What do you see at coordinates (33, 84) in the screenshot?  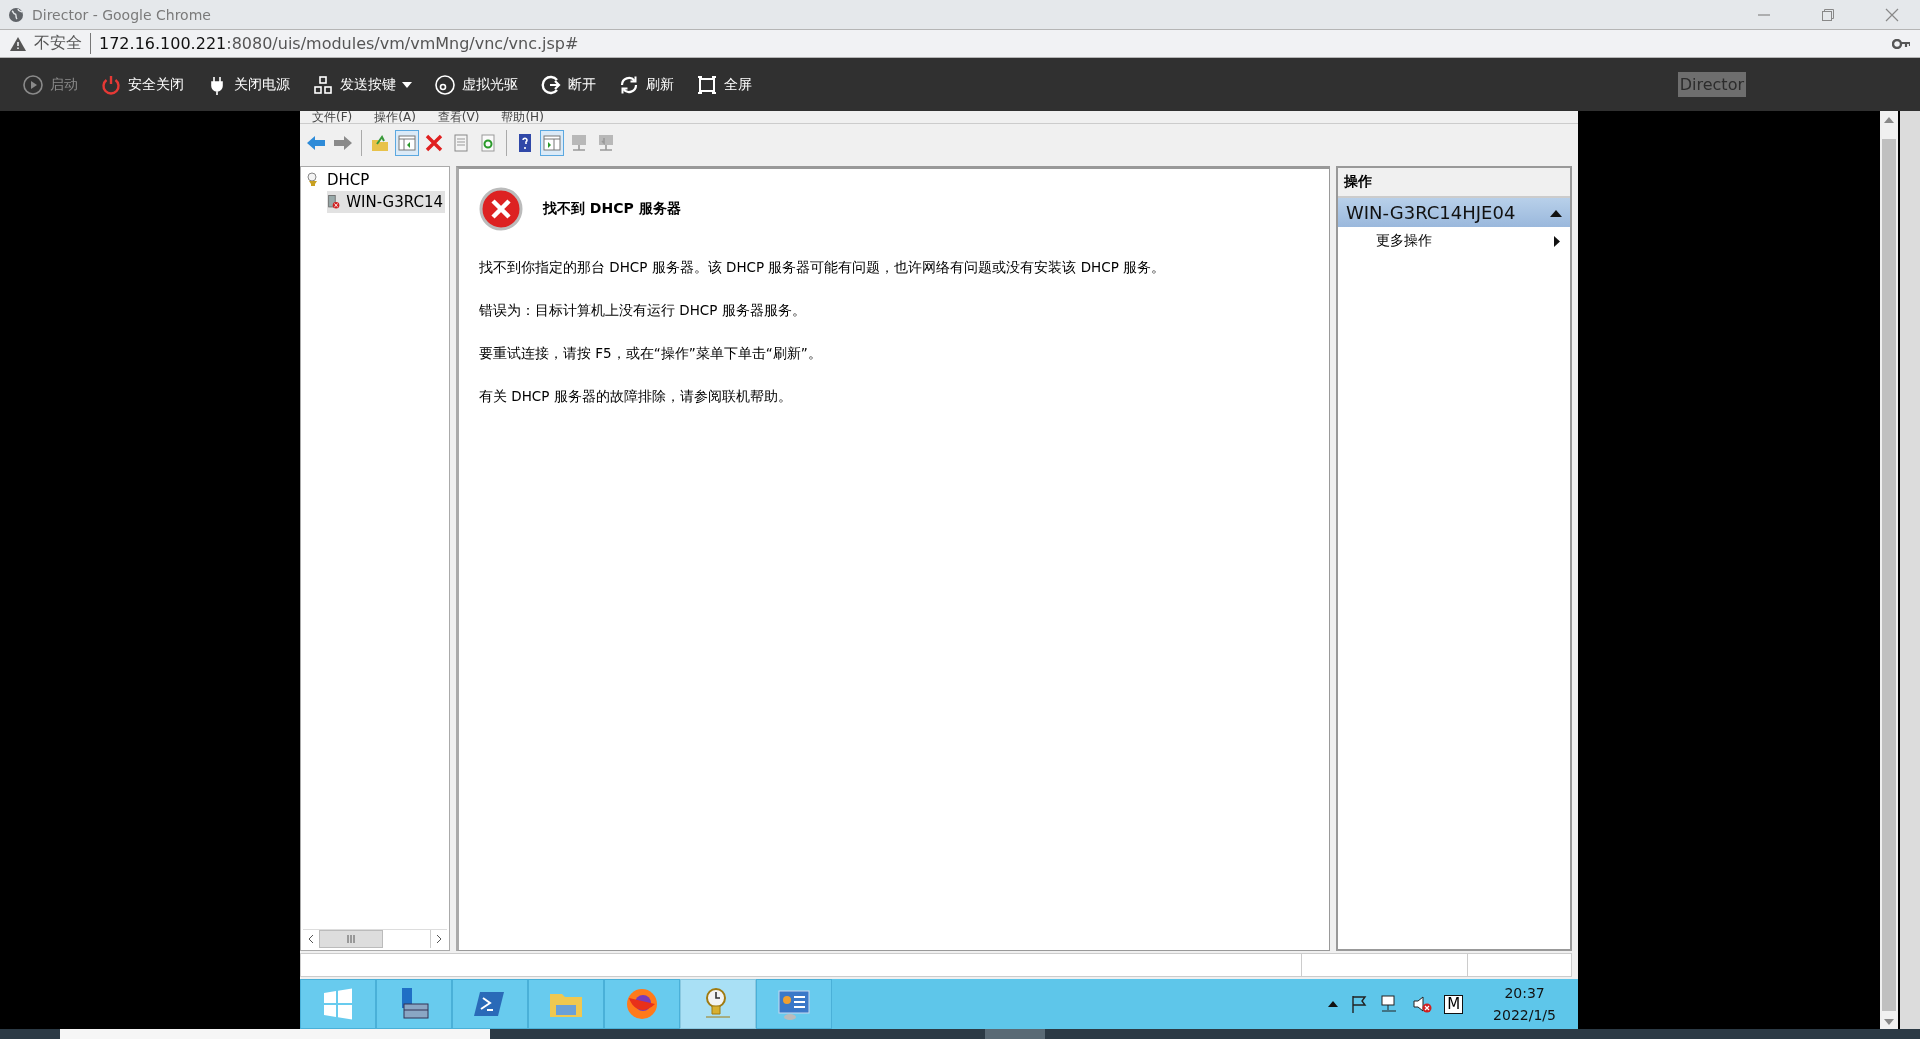 I see `play-icon` at bounding box center [33, 84].